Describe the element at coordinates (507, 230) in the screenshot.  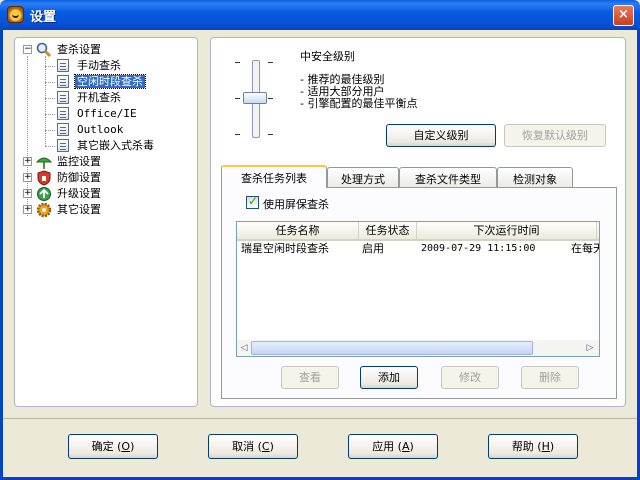
I see `column-header-next-run: 下次运行时间` at that location.